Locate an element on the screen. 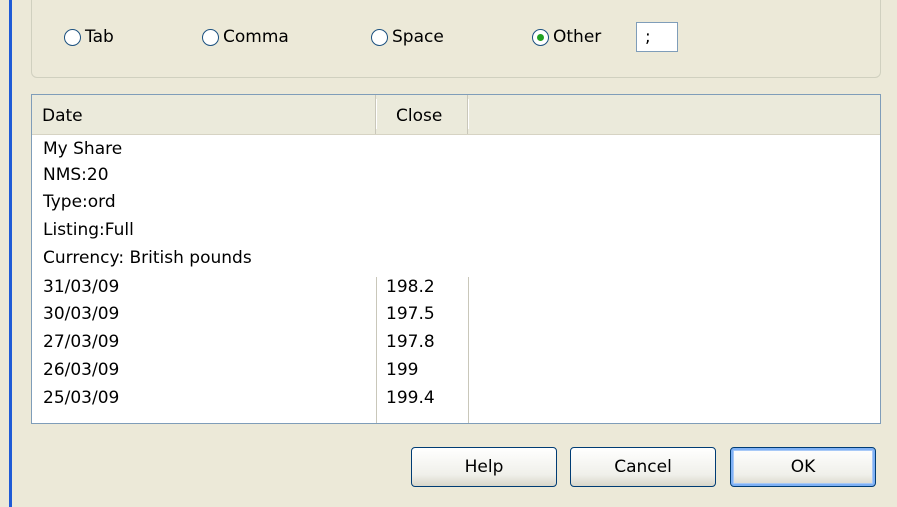 The image size is (897, 507). cell-date: 25/03/09 is located at coordinates (81, 398).